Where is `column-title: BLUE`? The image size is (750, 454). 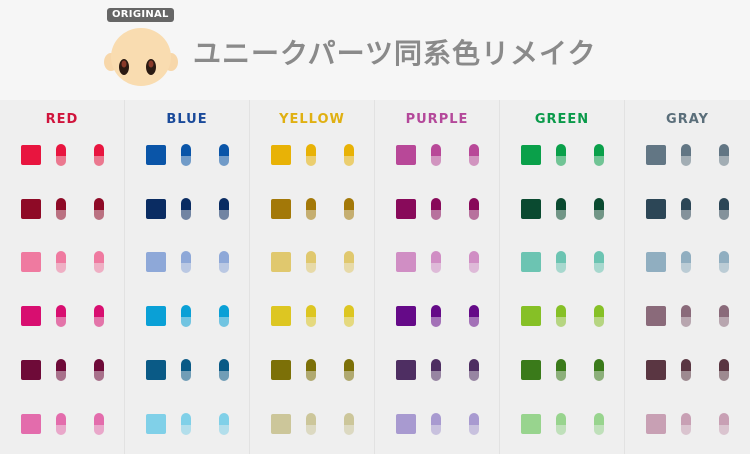 column-title: BLUE is located at coordinates (187, 119).